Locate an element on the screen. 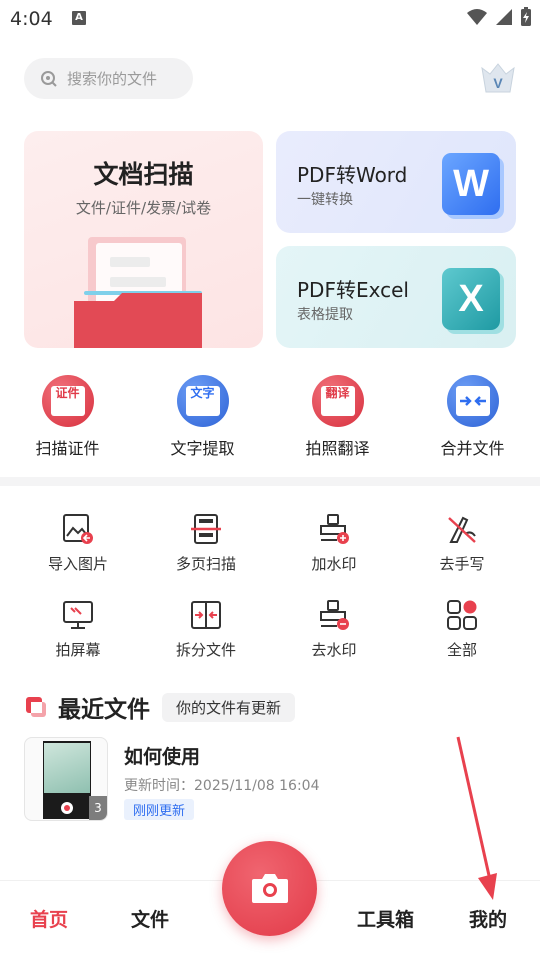 This screenshot has height=960, width=540. file-thumbnail: 3 is located at coordinates (66, 779).